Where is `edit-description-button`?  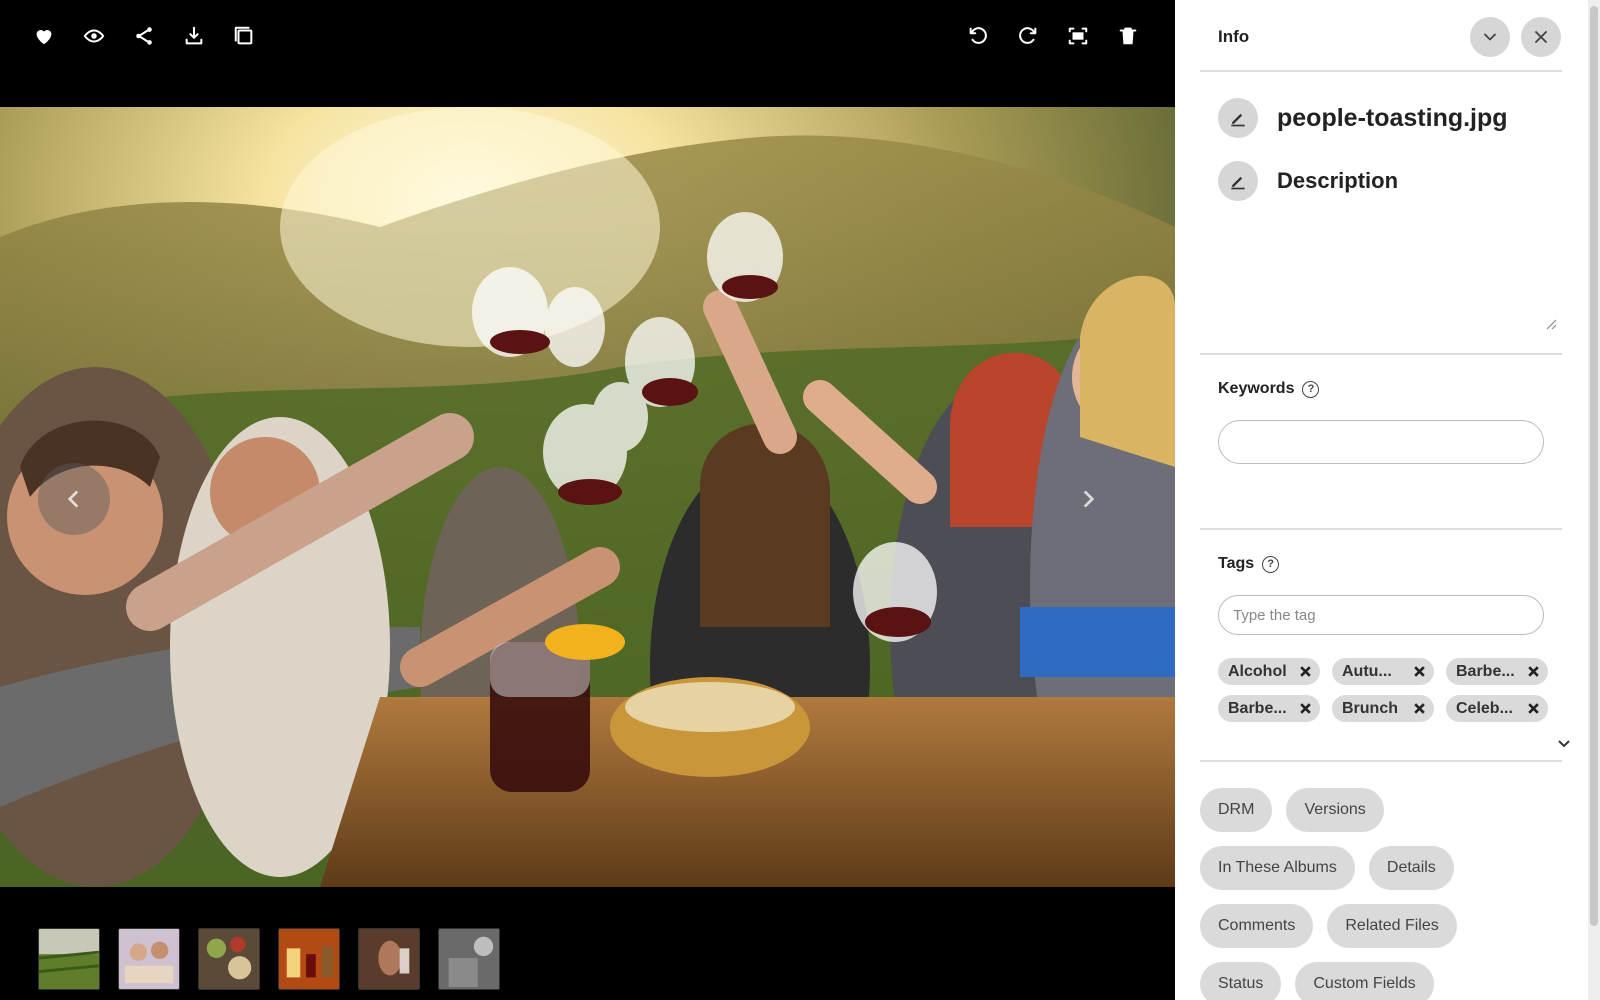
edit-description-button is located at coordinates (1238, 181).